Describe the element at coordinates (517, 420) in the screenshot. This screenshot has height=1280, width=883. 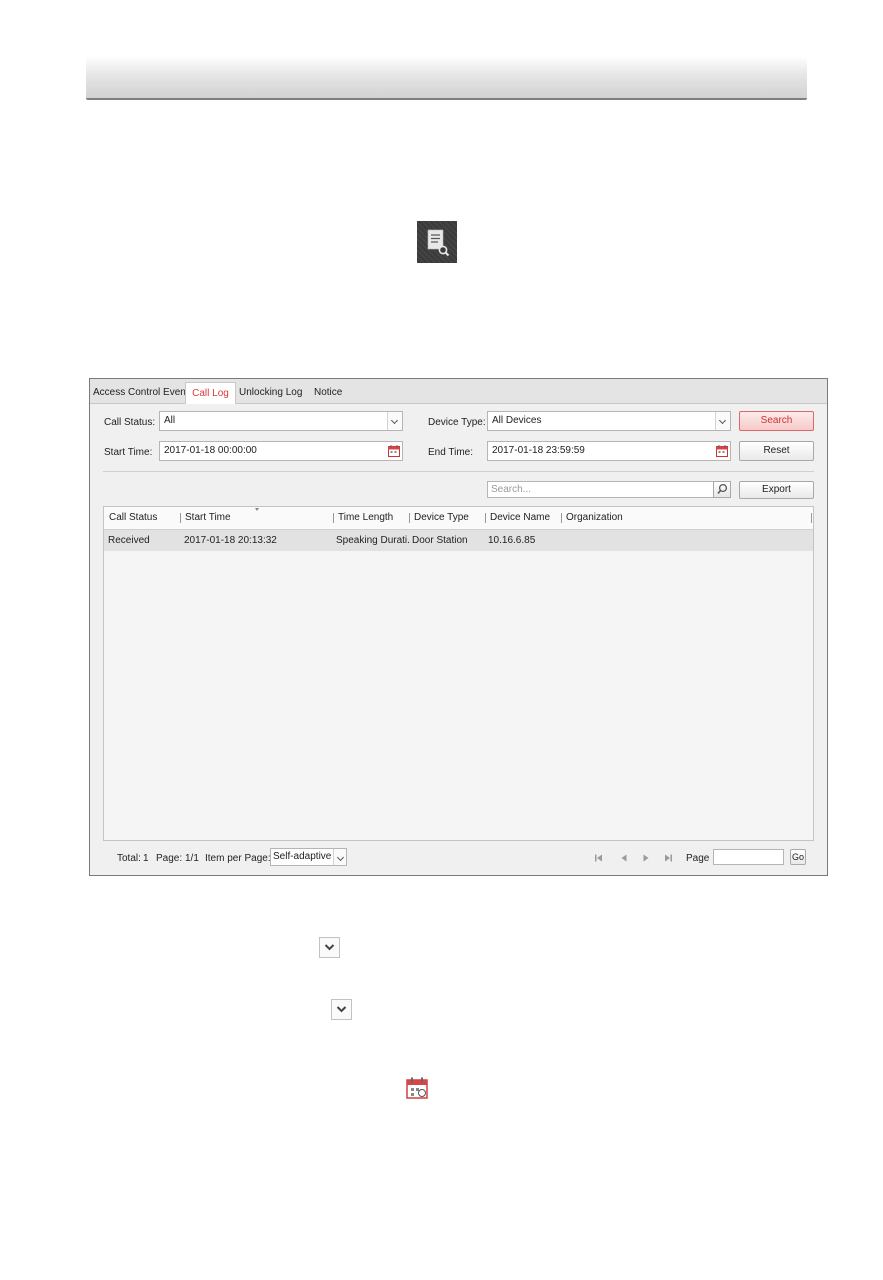
I see `device-type-value: All Devices` at that location.